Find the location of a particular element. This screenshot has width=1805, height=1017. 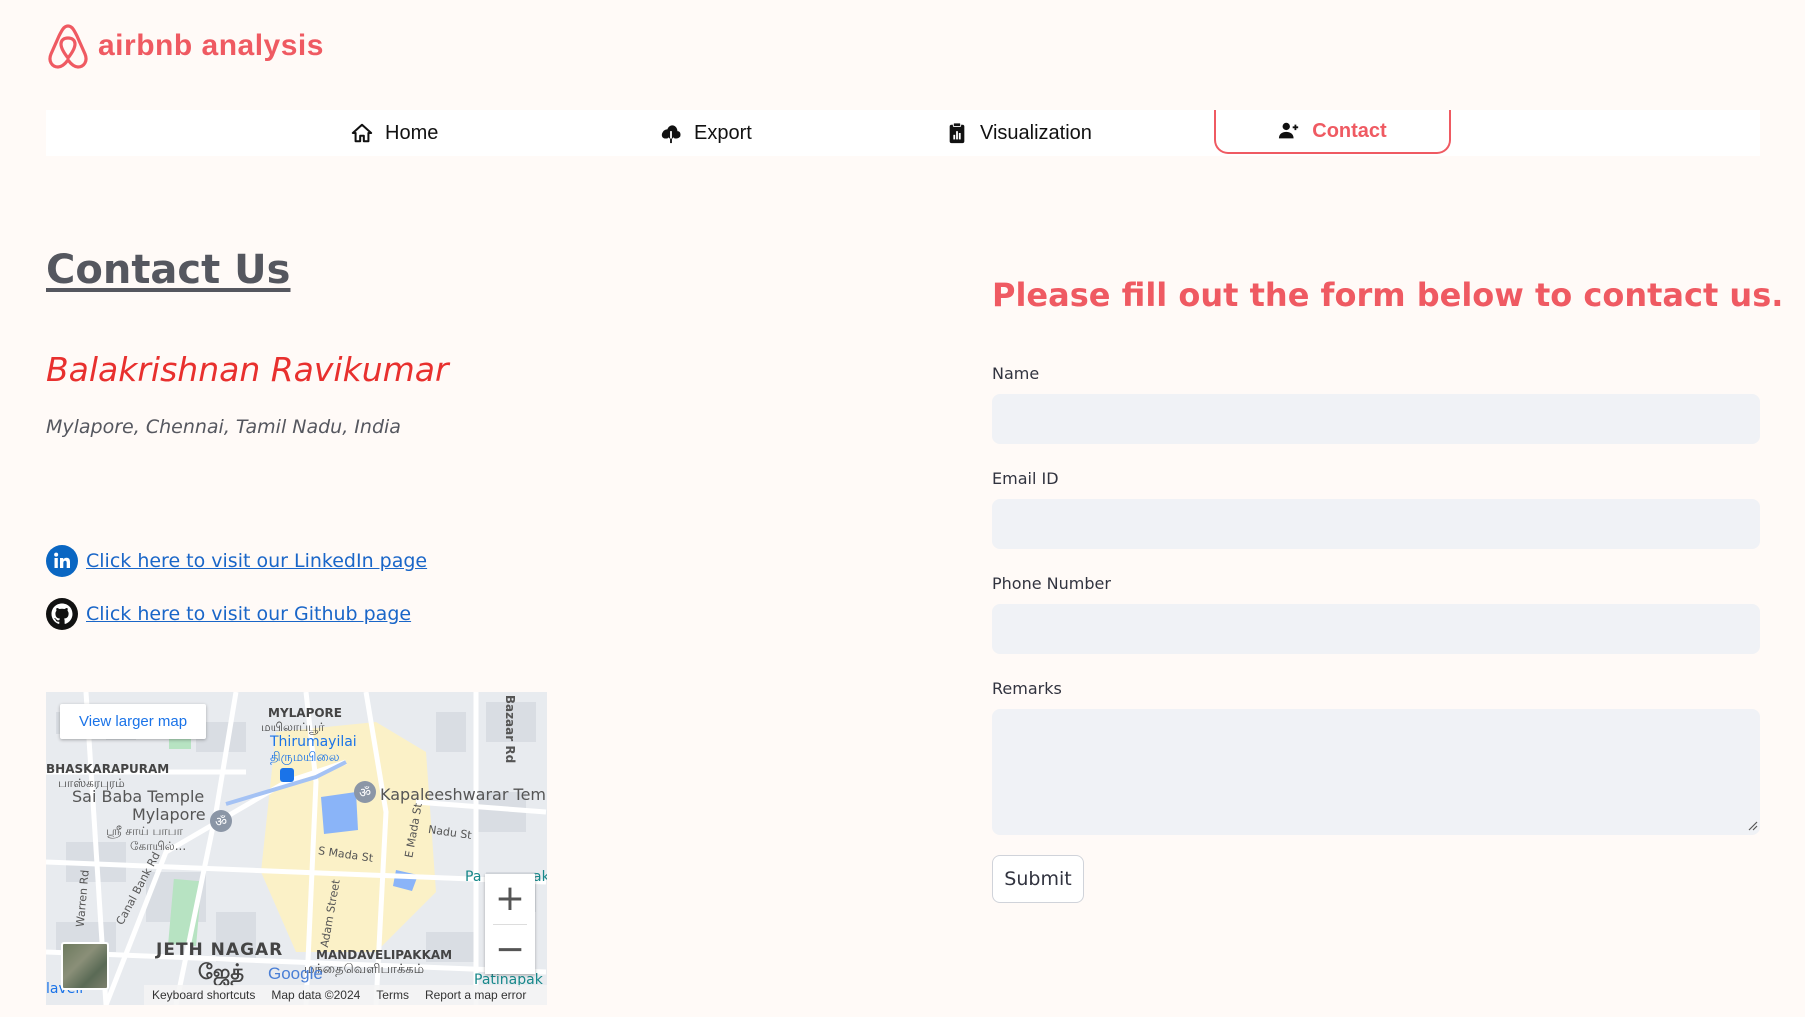

linkedin-link-row: Click here to visit our LinkedIn page is located at coordinates (236, 561).